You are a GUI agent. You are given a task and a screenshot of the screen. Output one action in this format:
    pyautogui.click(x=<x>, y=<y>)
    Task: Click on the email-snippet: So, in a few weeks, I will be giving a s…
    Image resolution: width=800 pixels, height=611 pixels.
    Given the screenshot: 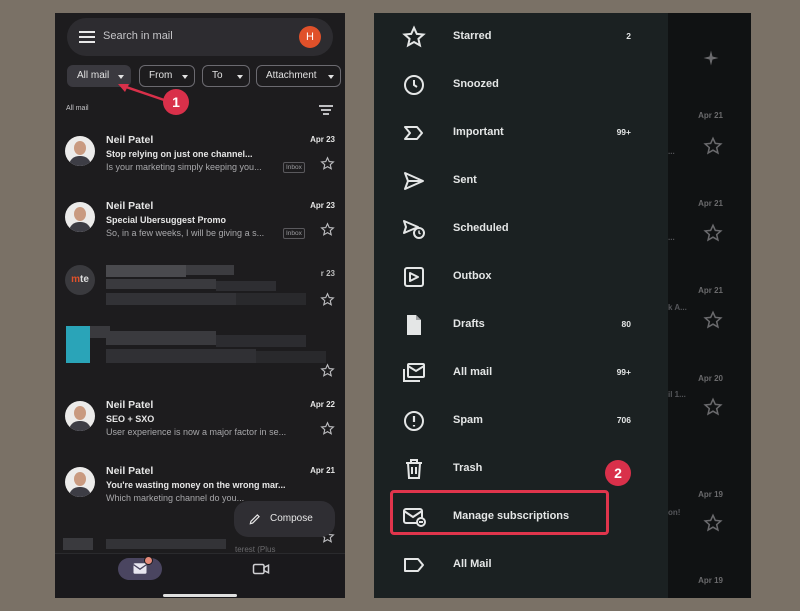 What is the action you would take?
    pyautogui.click(x=185, y=233)
    